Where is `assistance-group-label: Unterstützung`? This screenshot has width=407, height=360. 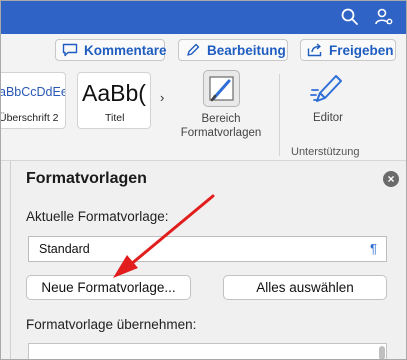 assistance-group-label: Unterstützung is located at coordinates (325, 152).